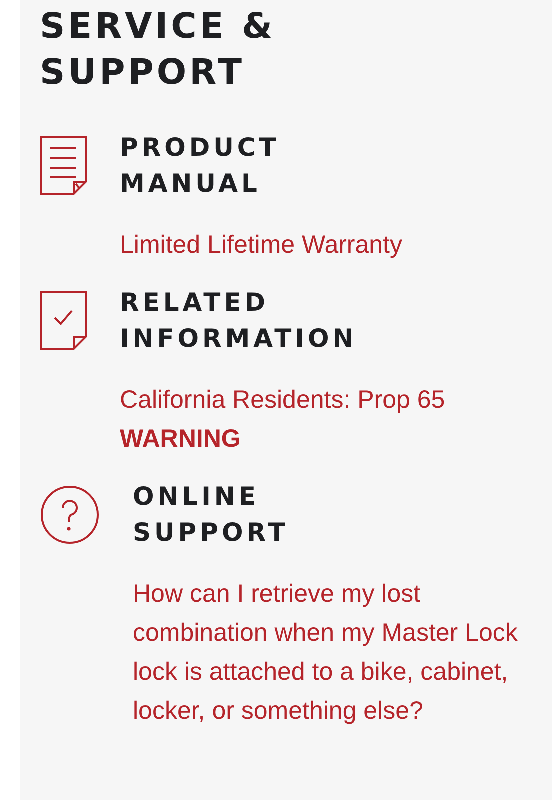  What do you see at coordinates (64, 166) in the screenshot?
I see `document-icon` at bounding box center [64, 166].